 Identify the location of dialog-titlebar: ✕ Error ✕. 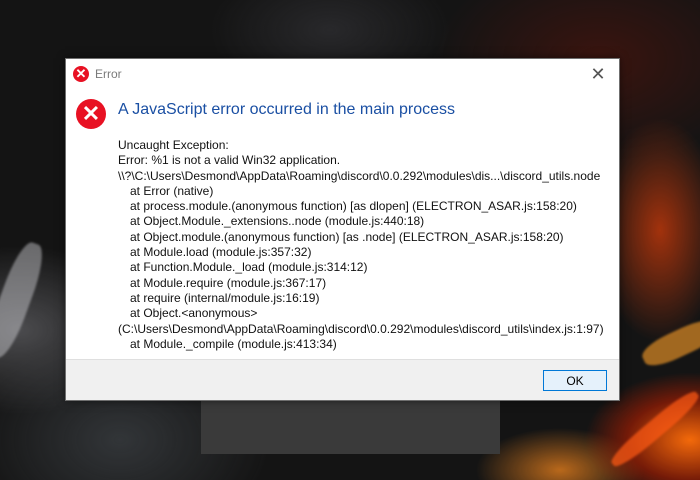
(342, 74).